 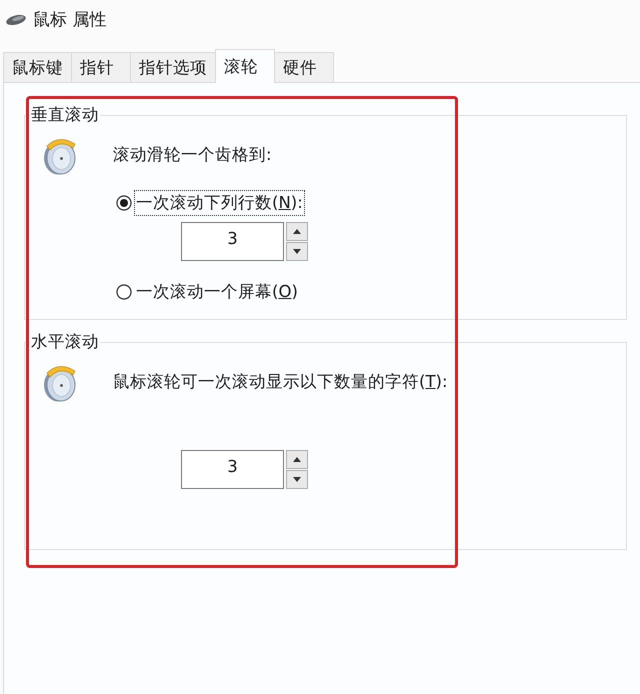 What do you see at coordinates (304, 67) in the screenshot?
I see `tab: 硬件` at bounding box center [304, 67].